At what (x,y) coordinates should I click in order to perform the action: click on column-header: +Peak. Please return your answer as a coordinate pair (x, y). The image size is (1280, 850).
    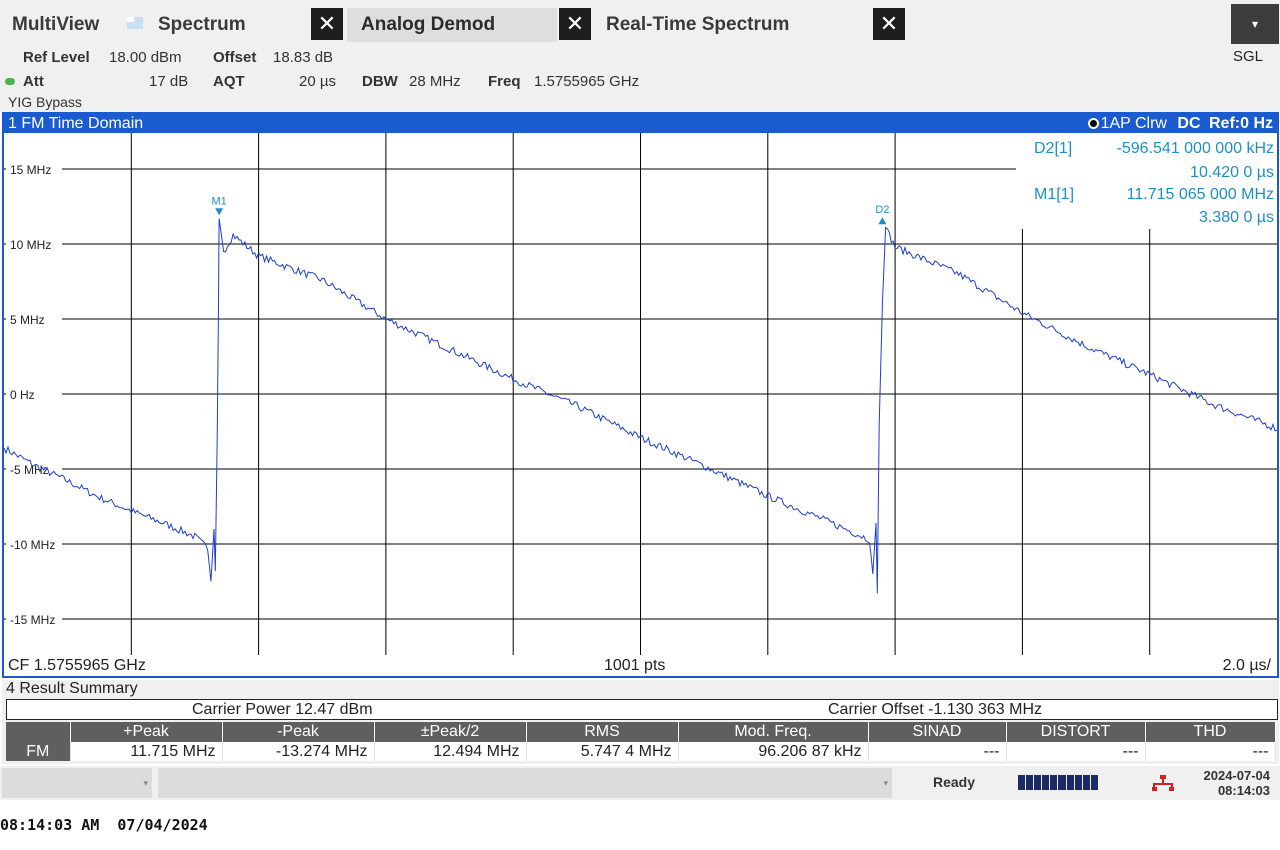
    Looking at the image, I should click on (146, 732).